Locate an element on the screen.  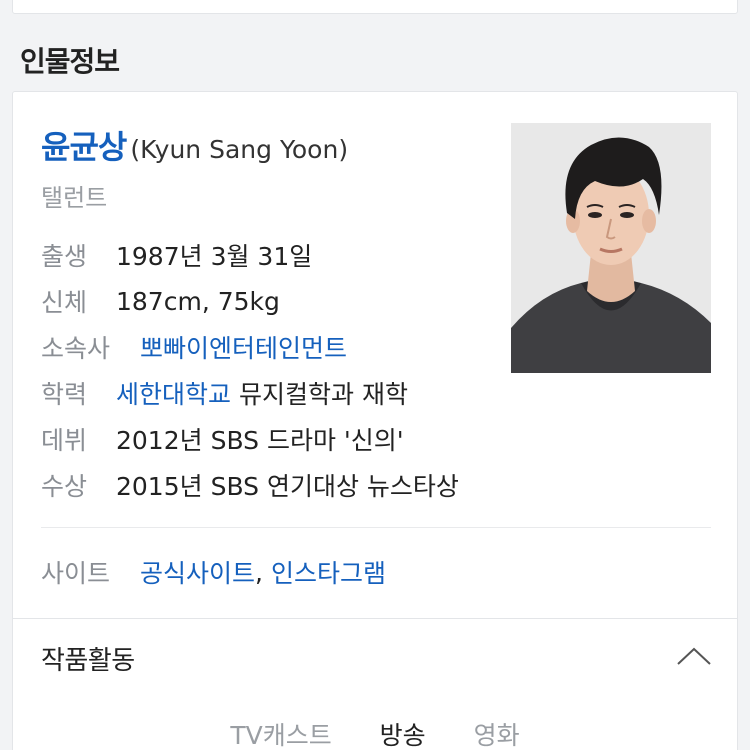
info-row-birth: 출생 1987년 3월 31일 is located at coordinates (250, 255).